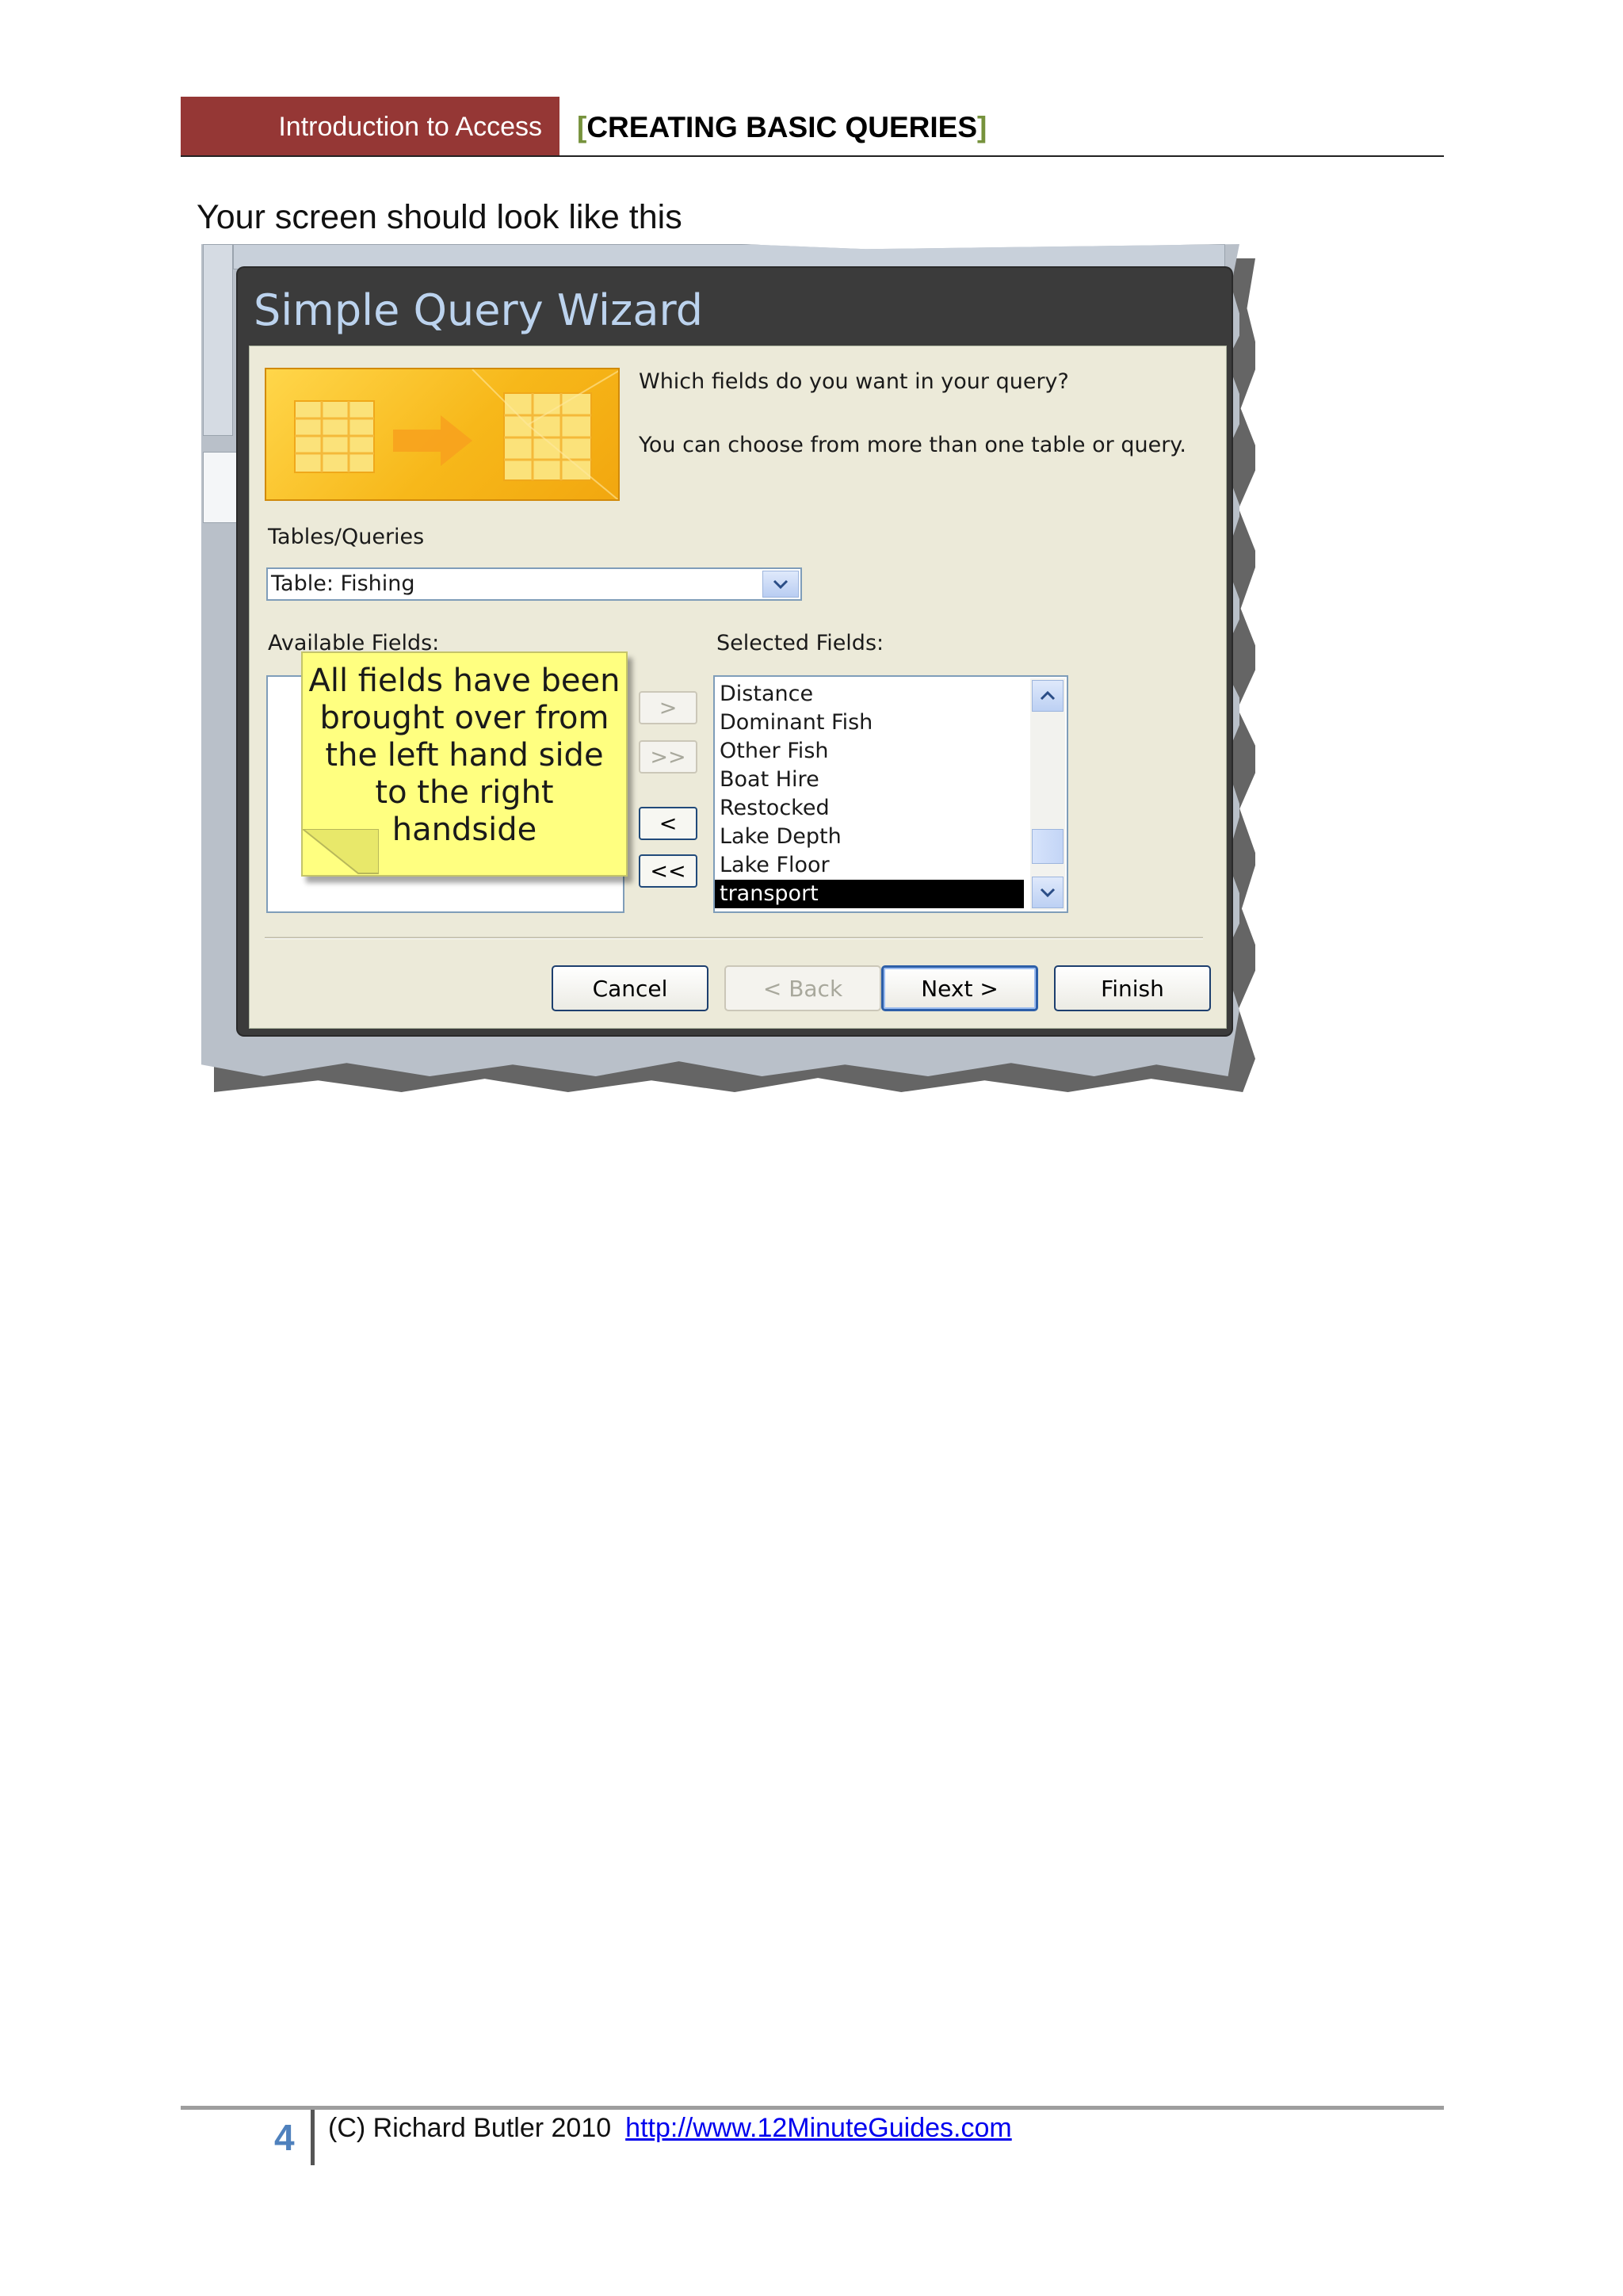 The width and height of the screenshot is (1623, 2296). I want to click on finish-button: Finish, so click(1132, 988).